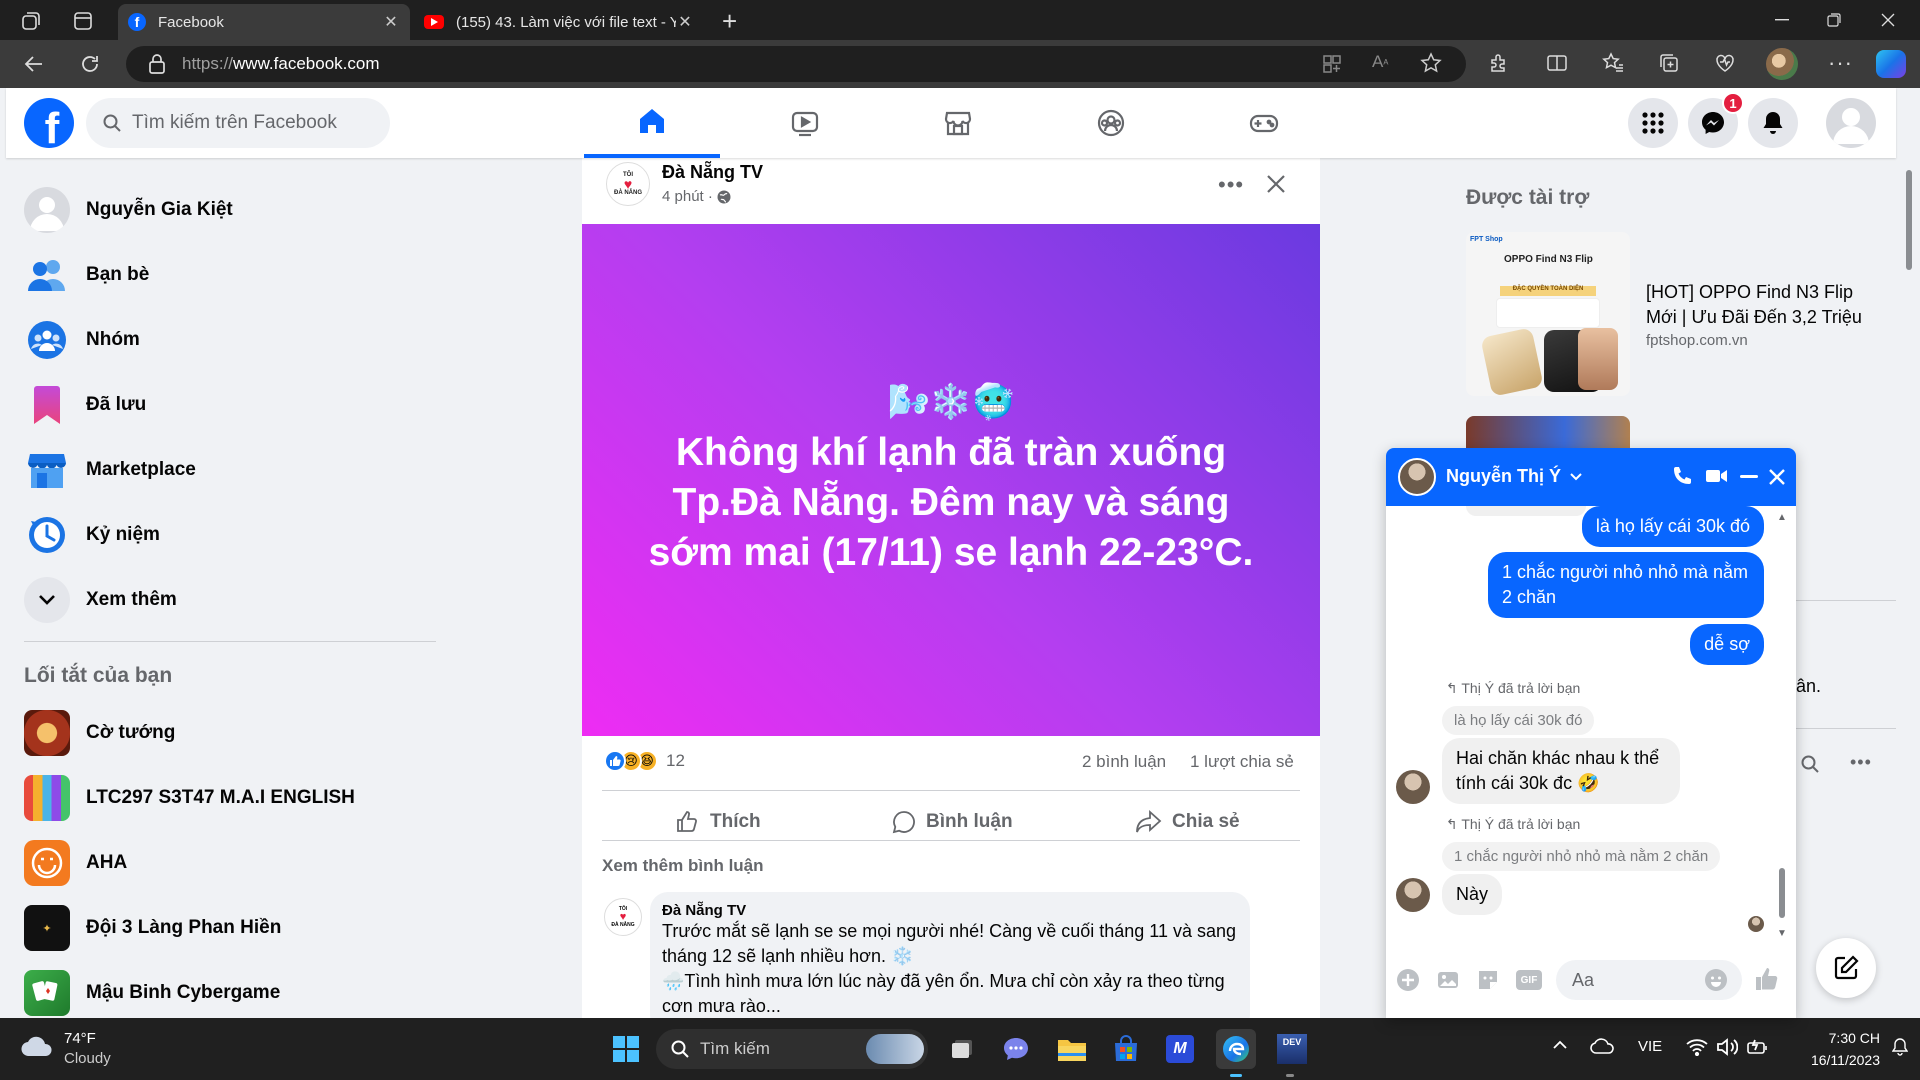  Describe the element at coordinates (1777, 477) in the screenshot. I see `close-chat-icon` at that location.